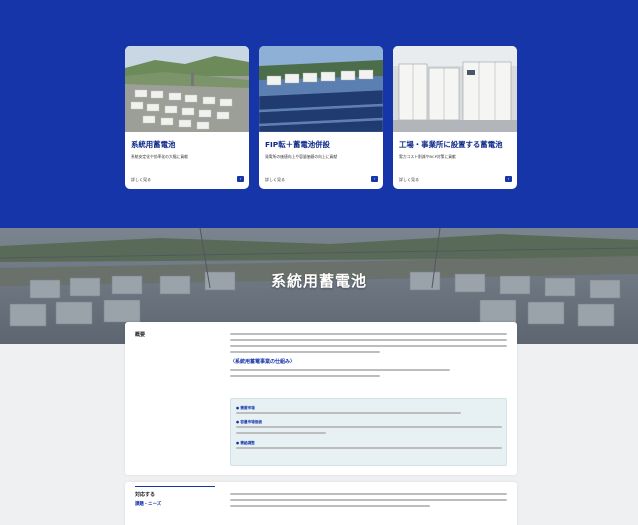  What do you see at coordinates (321, 503) in the screenshot?
I see `needs-panel` at bounding box center [321, 503].